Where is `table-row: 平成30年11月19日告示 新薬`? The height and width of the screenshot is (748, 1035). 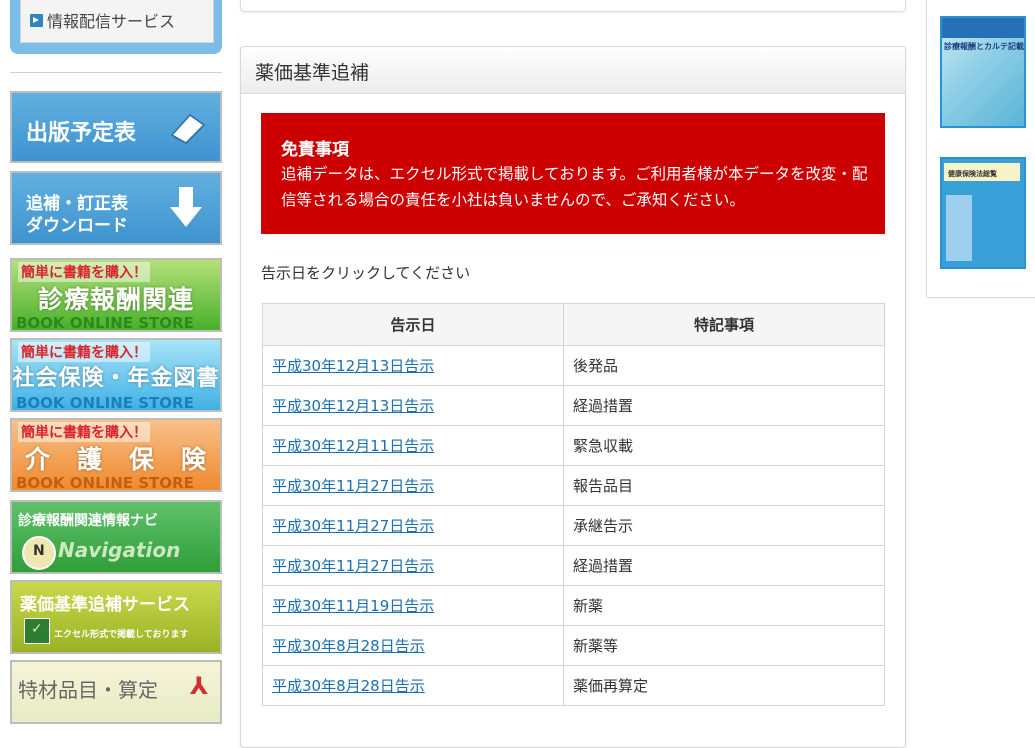
table-row: 平成30年11月19日告示 新薬 is located at coordinates (573, 605).